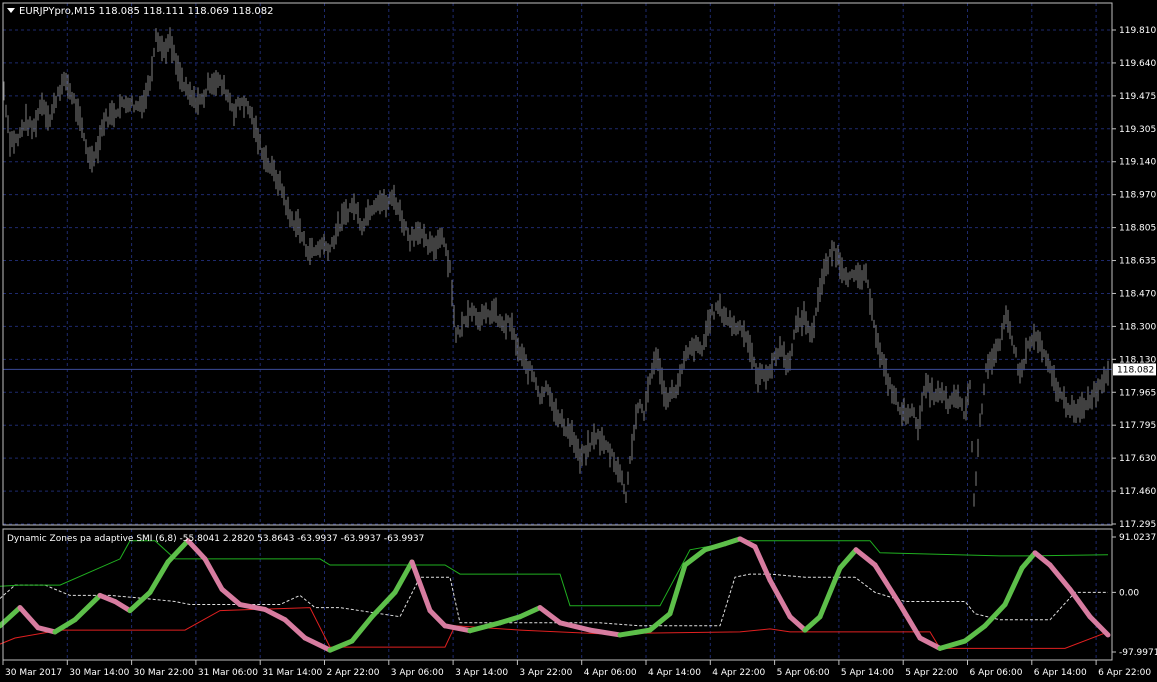 The image size is (1157, 682). What do you see at coordinates (164, 673) in the screenshot?
I see `time-tick-label: 30 Mar 22:00` at bounding box center [164, 673].